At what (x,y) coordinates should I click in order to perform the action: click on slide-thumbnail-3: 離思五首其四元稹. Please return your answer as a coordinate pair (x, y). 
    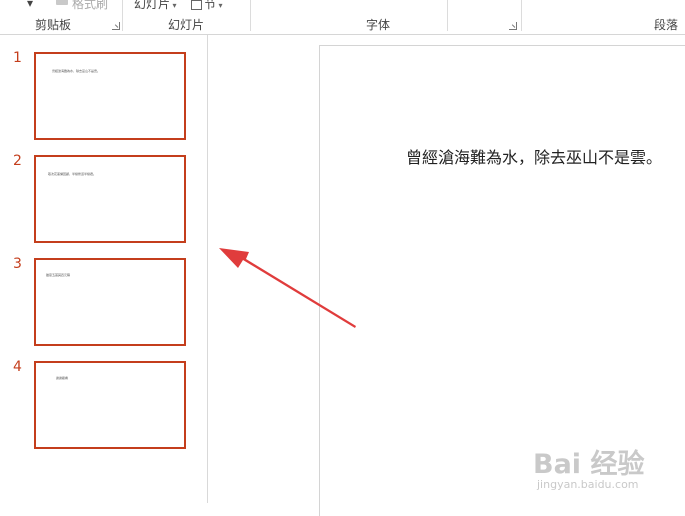
    Looking at the image, I should click on (110, 302).